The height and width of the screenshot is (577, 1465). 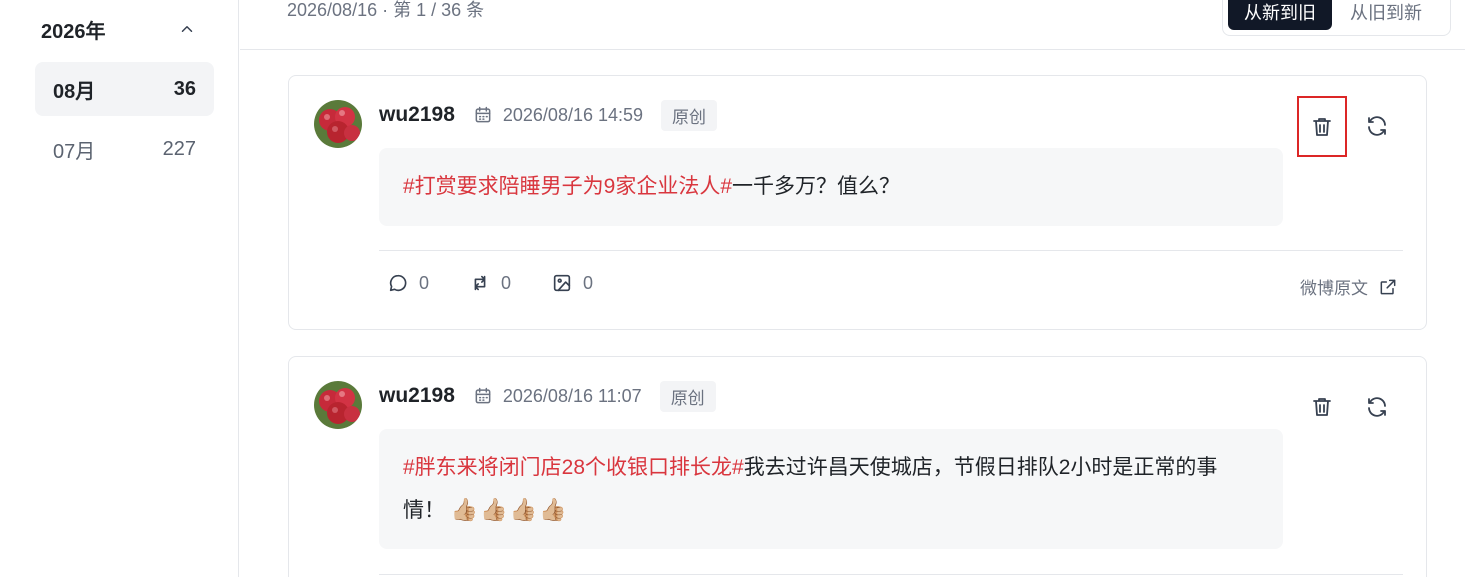 What do you see at coordinates (398, 283) in the screenshot?
I see `comment-icon` at bounding box center [398, 283].